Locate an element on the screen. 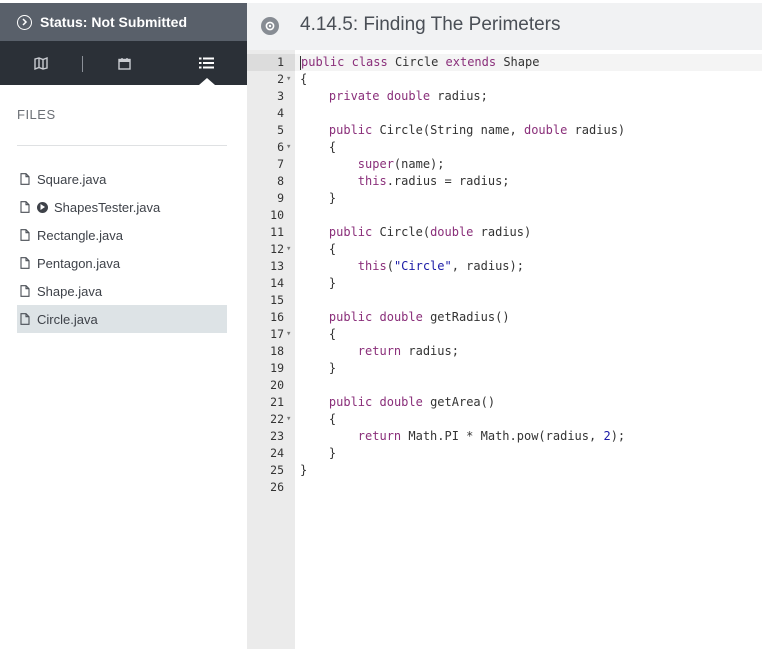  code-text: return Math.PI * Math.pow(radius, 2); is located at coordinates (462, 436).